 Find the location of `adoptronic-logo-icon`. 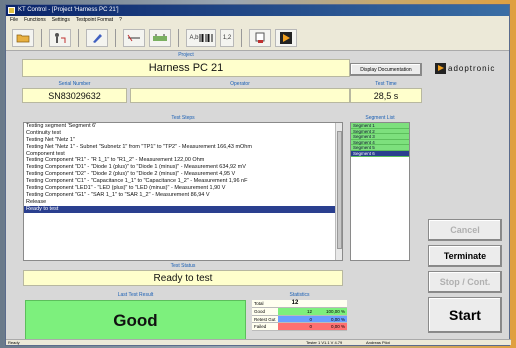

adoptronic-logo-icon is located at coordinates (440, 68).